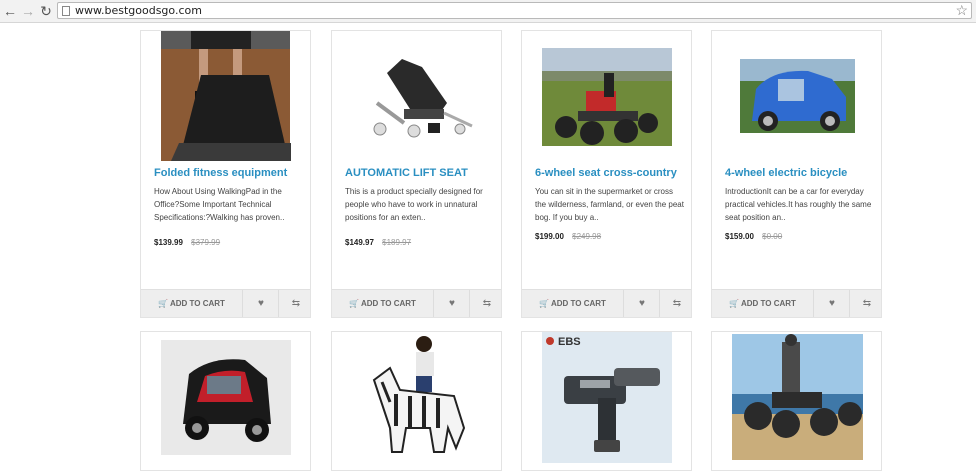  What do you see at coordinates (406, 173) in the screenshot?
I see `product-title: AUTOMATIC LIFT SEAT` at bounding box center [406, 173].